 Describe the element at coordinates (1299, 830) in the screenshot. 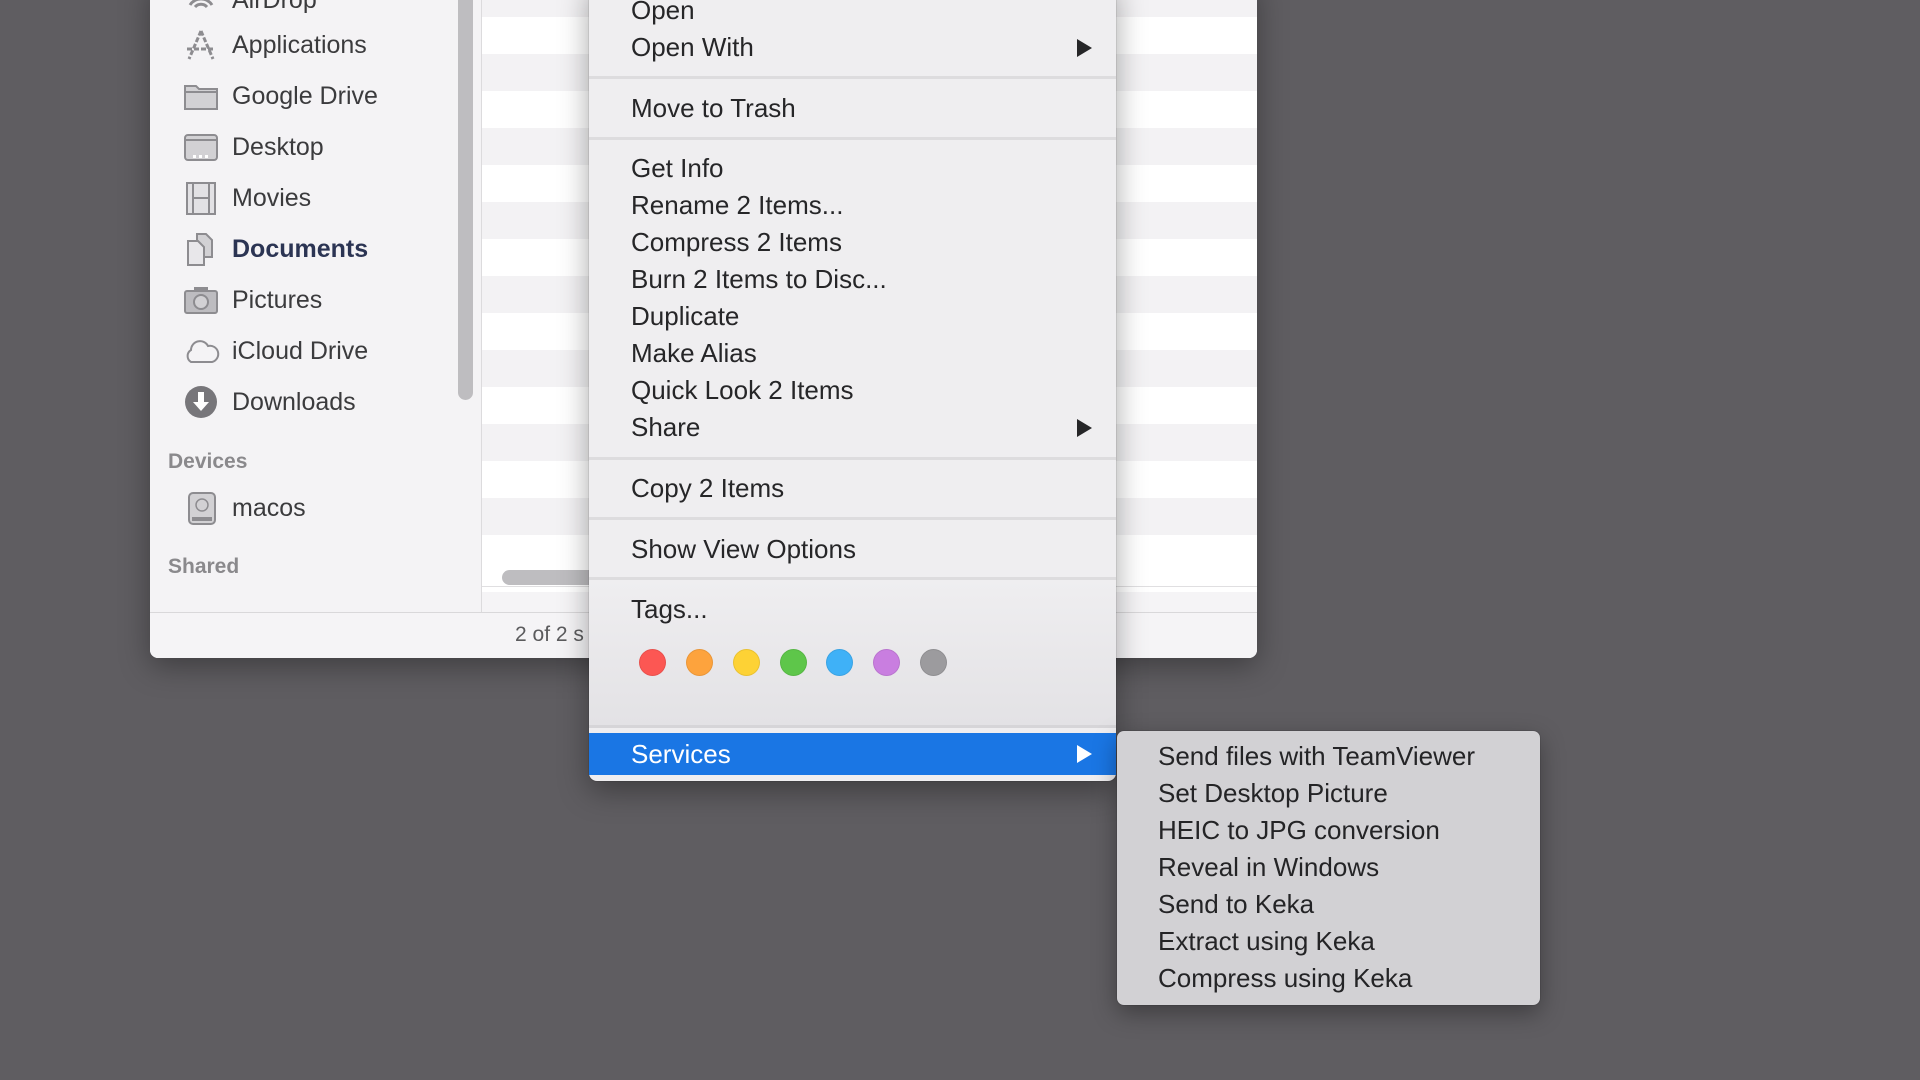

I see `service-heic-to-jpg: HEIC to JPG conversion` at that location.